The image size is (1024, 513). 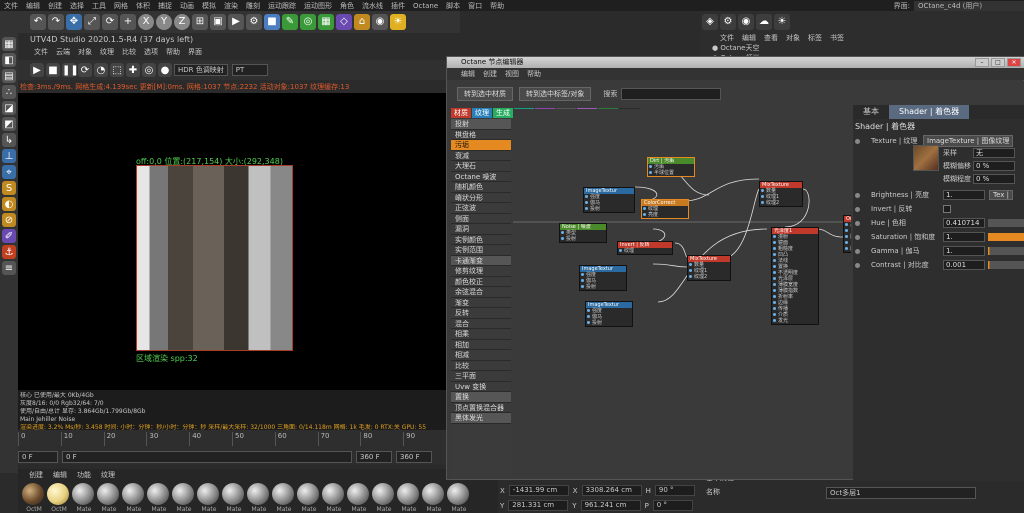 I want to click on viewer-menu-item: 纹理, so click(x=107, y=52).